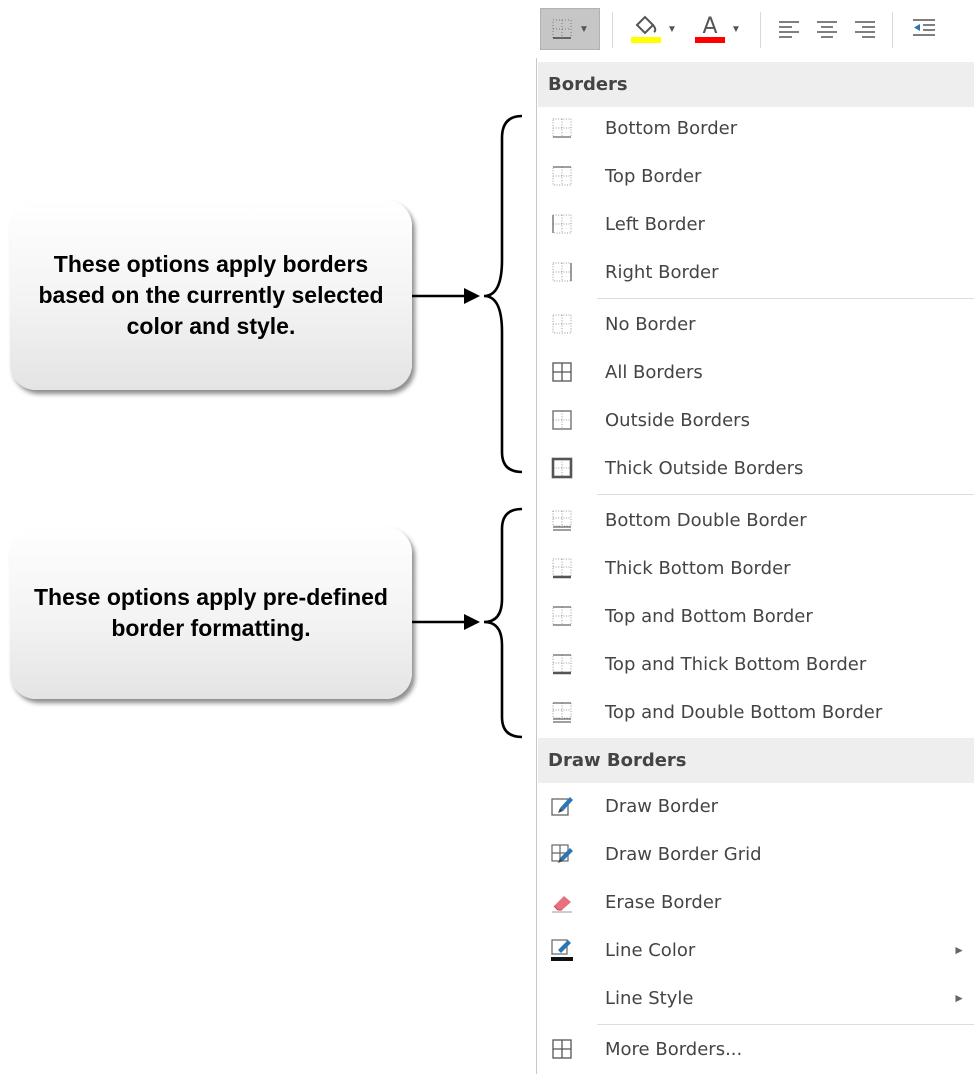 This screenshot has width=974, height=1074. What do you see at coordinates (663, 902) in the screenshot?
I see `menu-item-label: Erase Border` at bounding box center [663, 902].